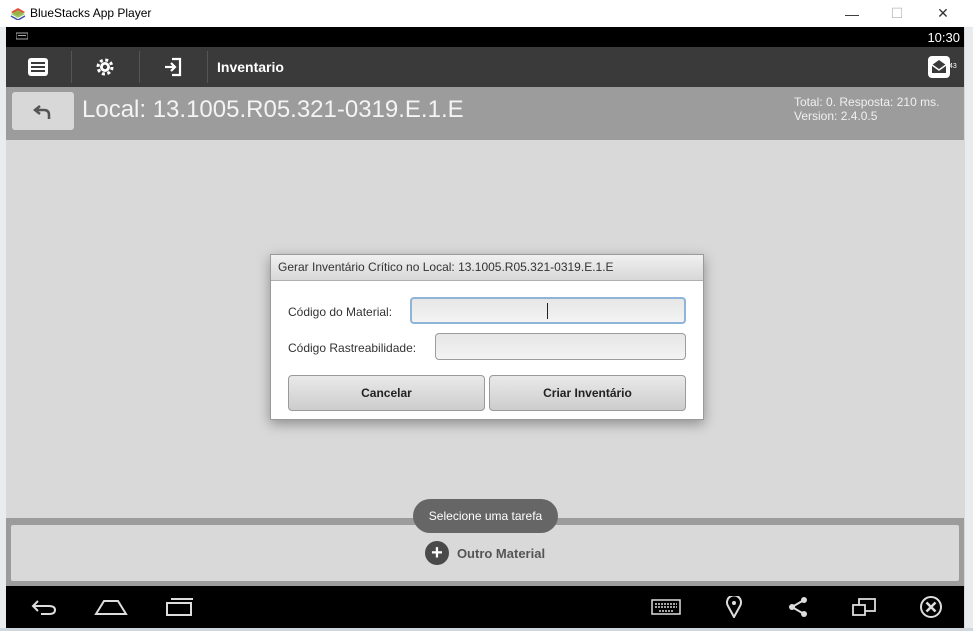 This screenshot has width=973, height=631. Describe the element at coordinates (486, 14) in the screenshot. I see `window-titlebar: BlueStacks App Player — ☐ ✕` at that location.